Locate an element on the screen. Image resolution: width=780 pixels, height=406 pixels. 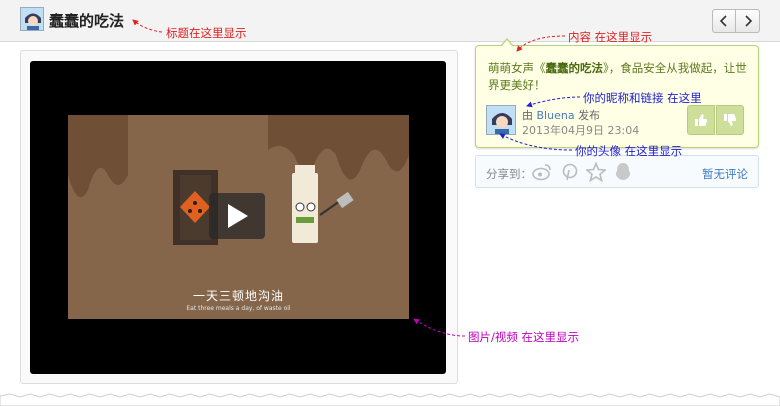
thumbs-down-icon is located at coordinates (730, 120).